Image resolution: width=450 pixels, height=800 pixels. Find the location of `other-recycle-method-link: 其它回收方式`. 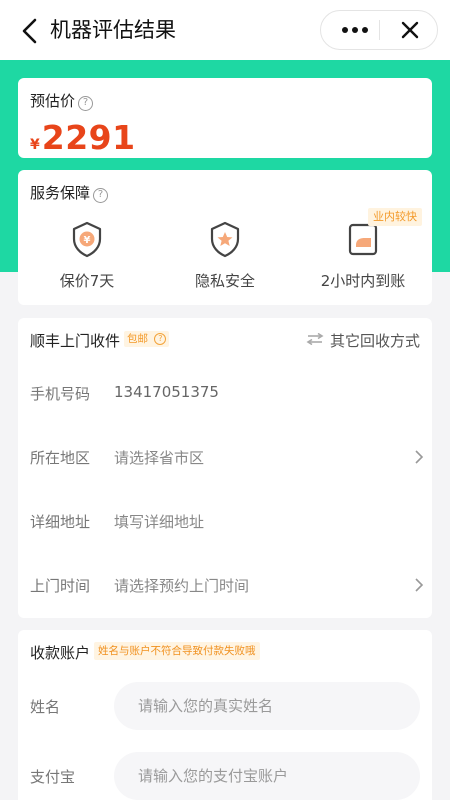

other-recycle-method-link: 其它回收方式 is located at coordinates (363, 340).